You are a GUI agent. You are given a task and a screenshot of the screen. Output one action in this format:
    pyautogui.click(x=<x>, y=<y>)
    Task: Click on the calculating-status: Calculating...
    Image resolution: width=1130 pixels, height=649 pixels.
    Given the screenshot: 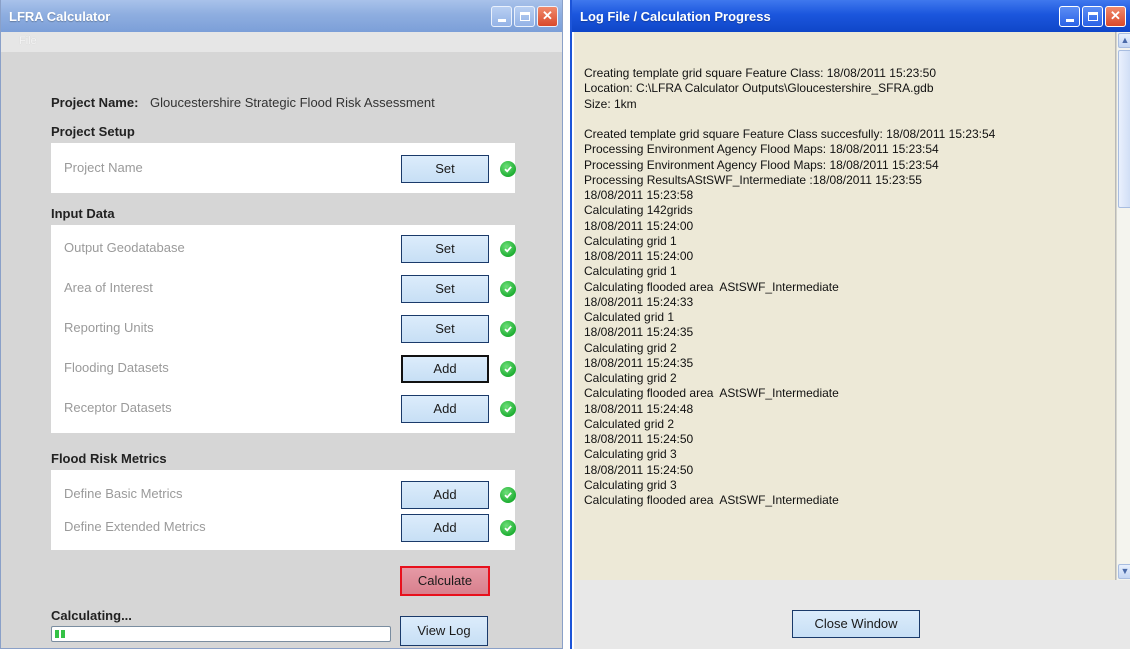 What is the action you would take?
    pyautogui.click(x=91, y=615)
    